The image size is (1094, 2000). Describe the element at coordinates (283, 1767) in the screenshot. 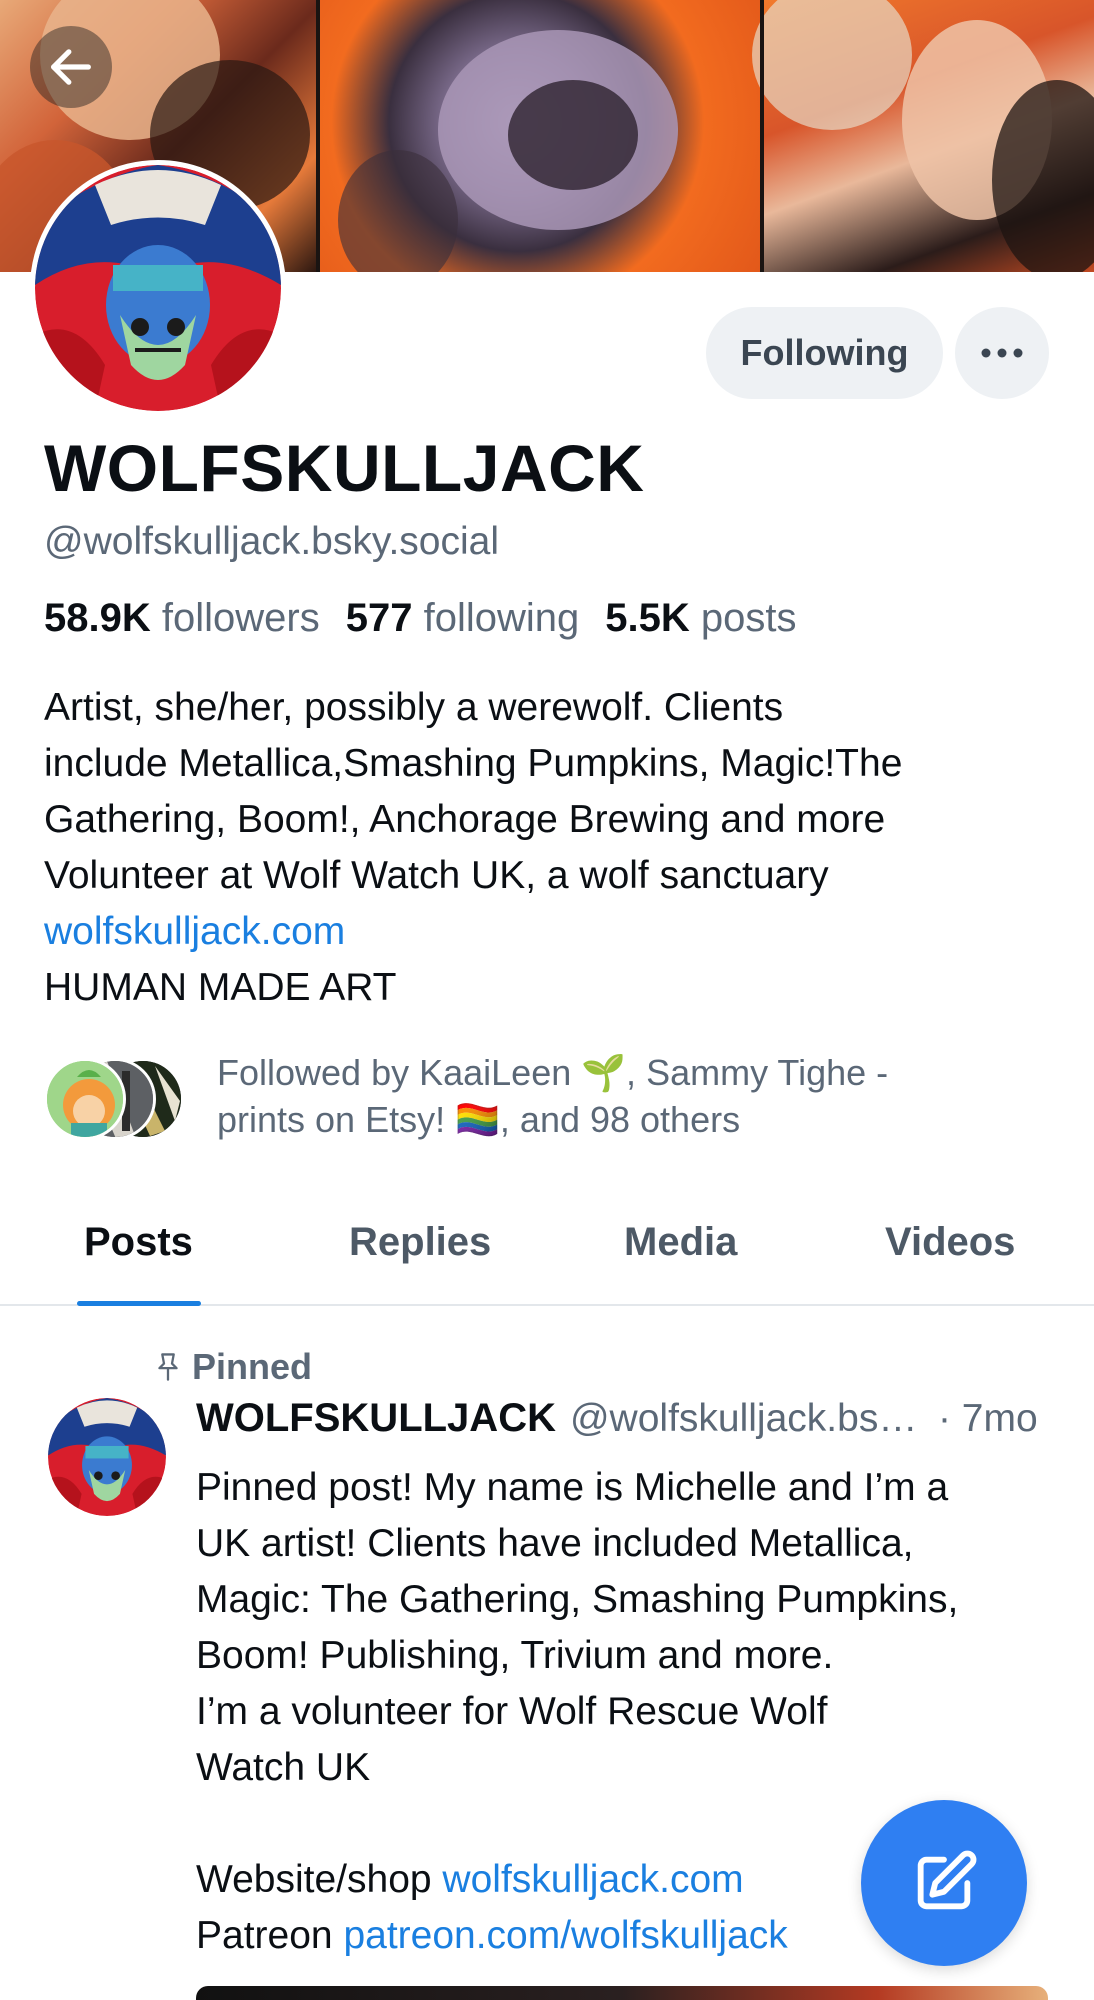

I see `post-text-line: Watch UK` at that location.